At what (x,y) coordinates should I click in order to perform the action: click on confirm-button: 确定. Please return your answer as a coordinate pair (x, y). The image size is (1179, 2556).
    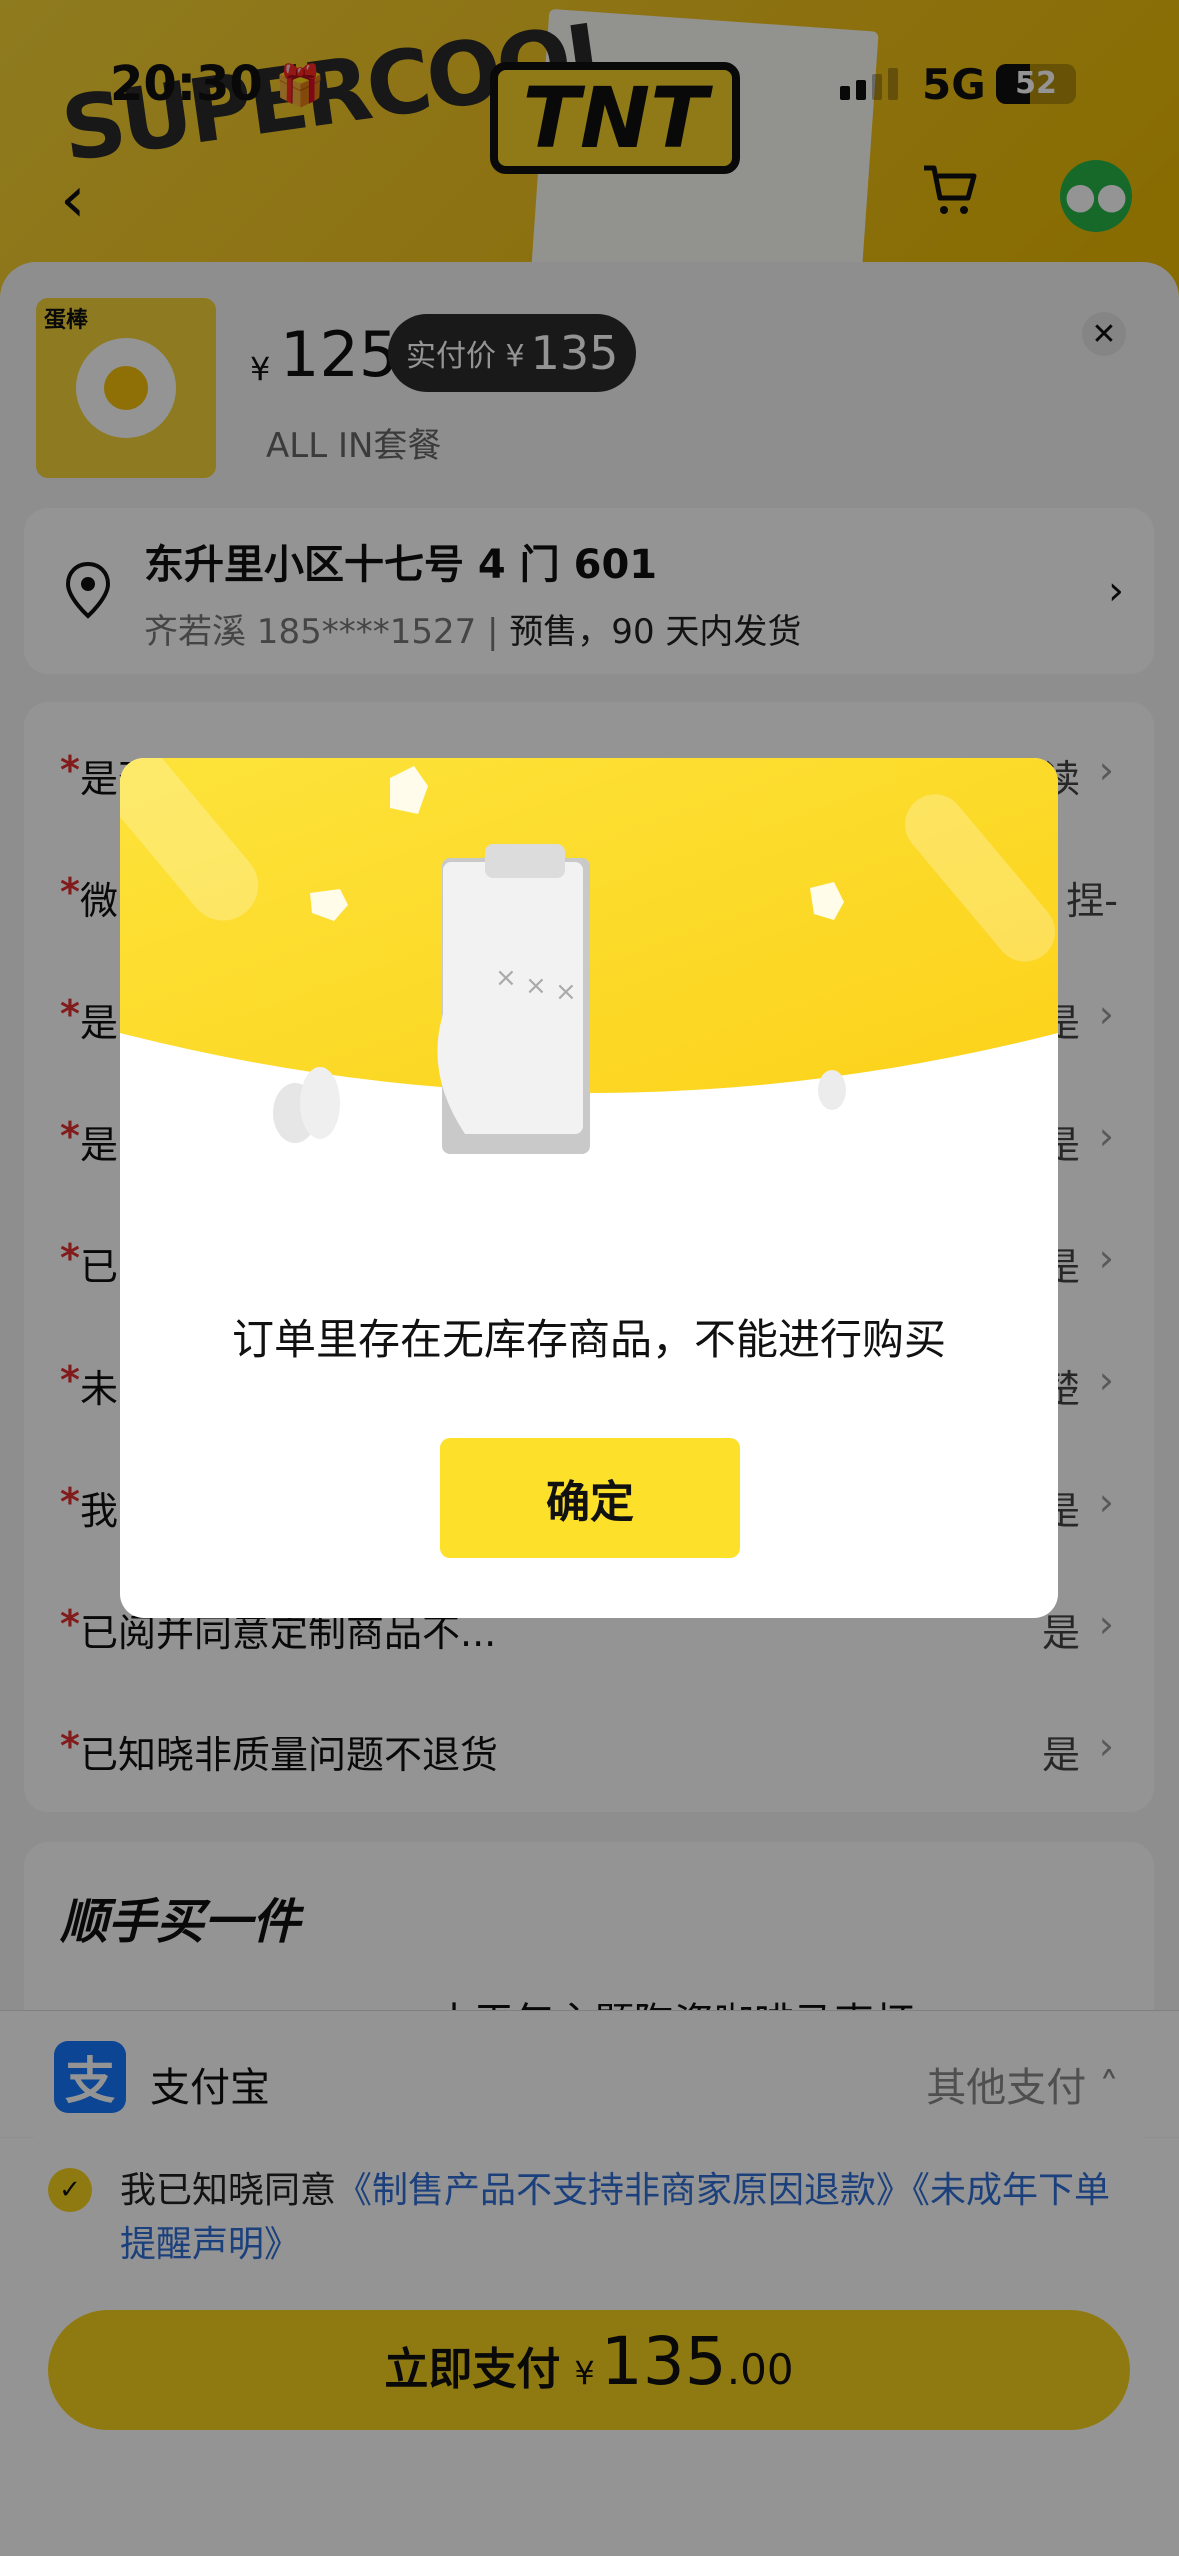
    Looking at the image, I should click on (590, 1498).